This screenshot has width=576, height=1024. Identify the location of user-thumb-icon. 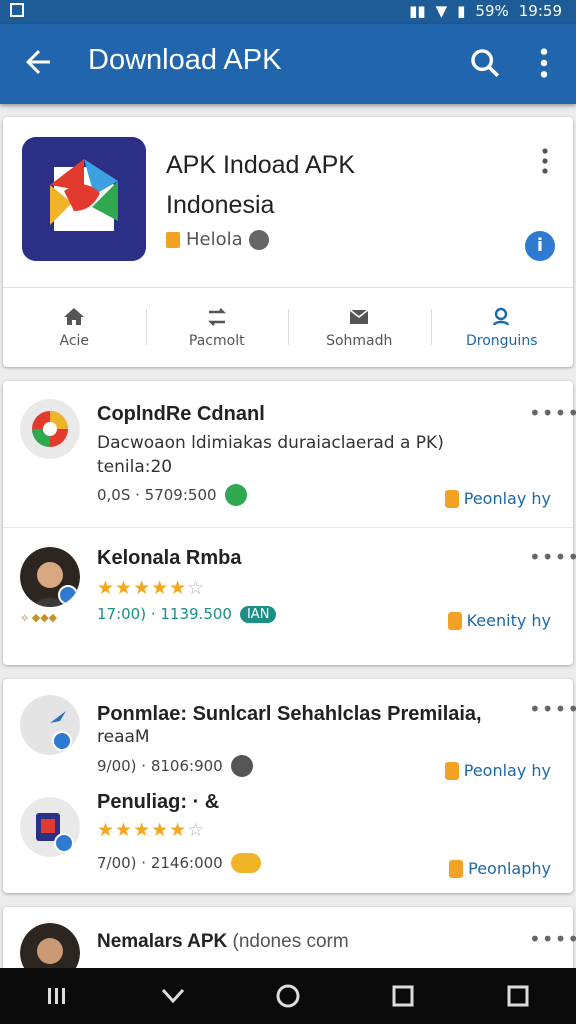
(241, 766).